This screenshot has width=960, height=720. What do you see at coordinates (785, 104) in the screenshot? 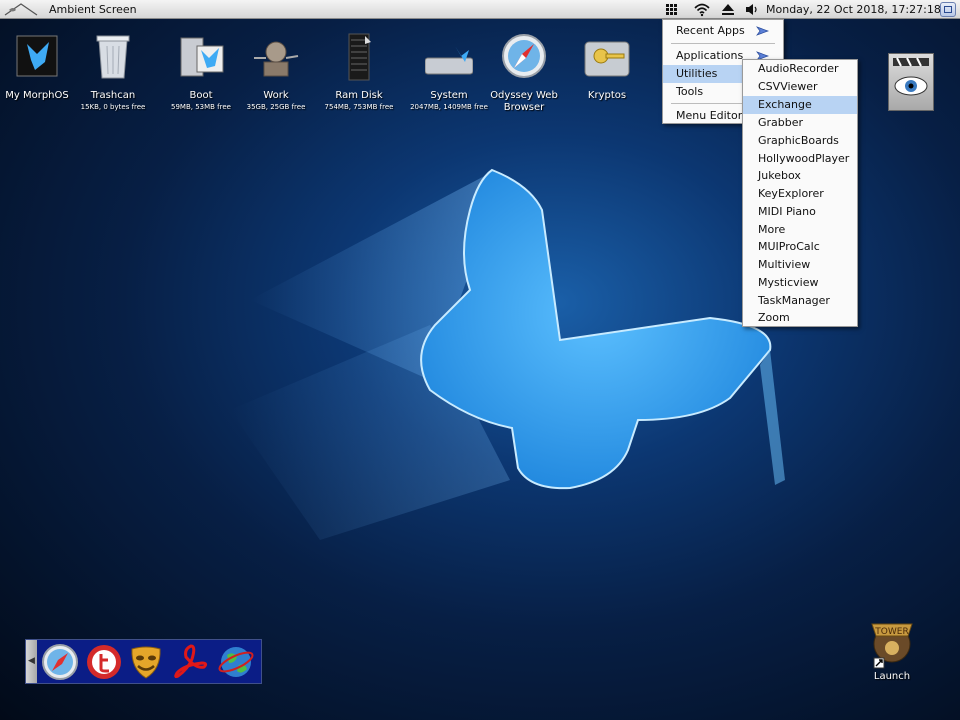
I see `submenu-item-label: Exchange` at bounding box center [785, 104].